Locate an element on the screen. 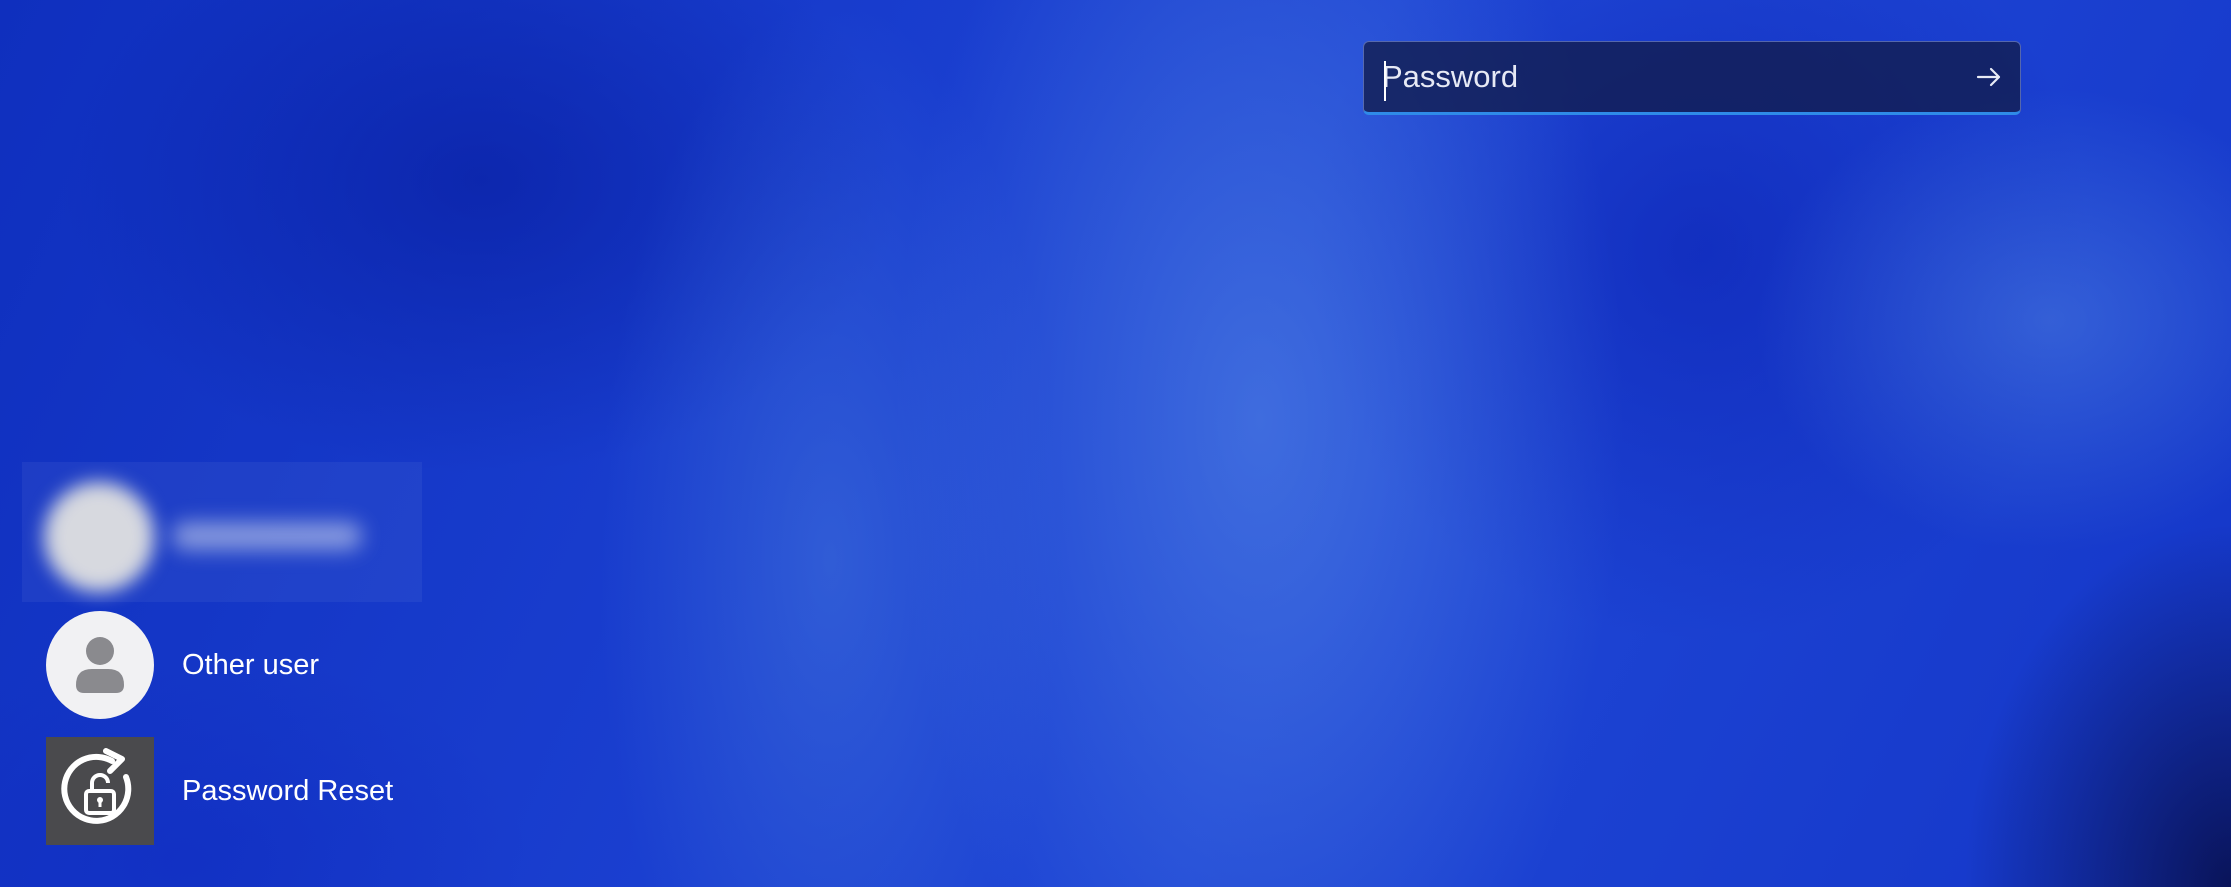 The width and height of the screenshot is (2231, 887). submit-button is located at coordinates (1989, 77).